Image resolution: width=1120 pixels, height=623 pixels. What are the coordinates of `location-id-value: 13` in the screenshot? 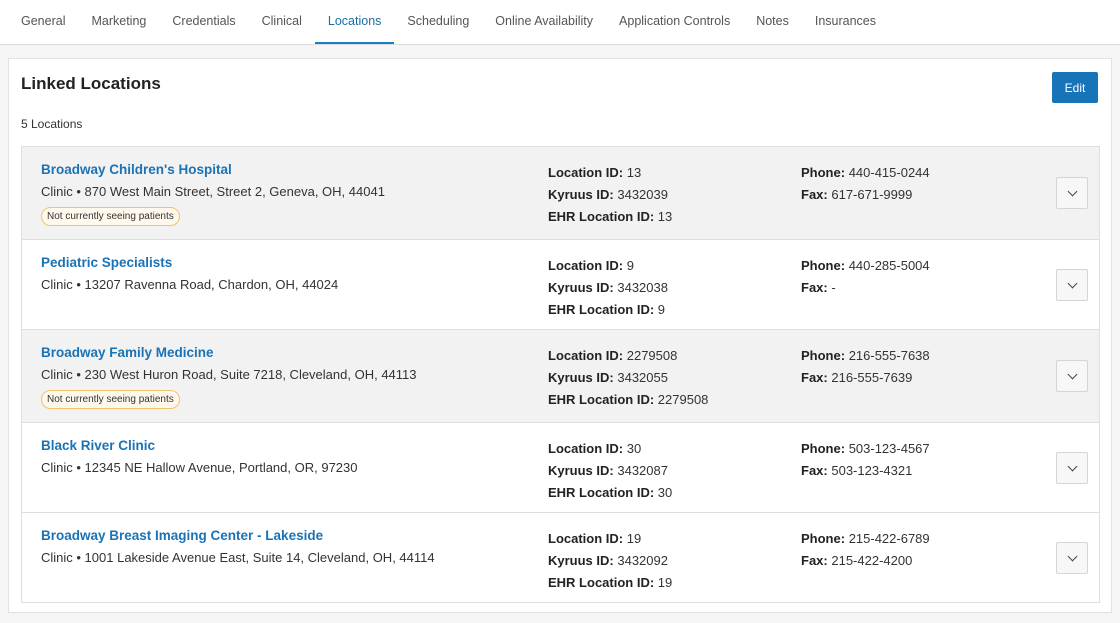 It's located at (634, 172).